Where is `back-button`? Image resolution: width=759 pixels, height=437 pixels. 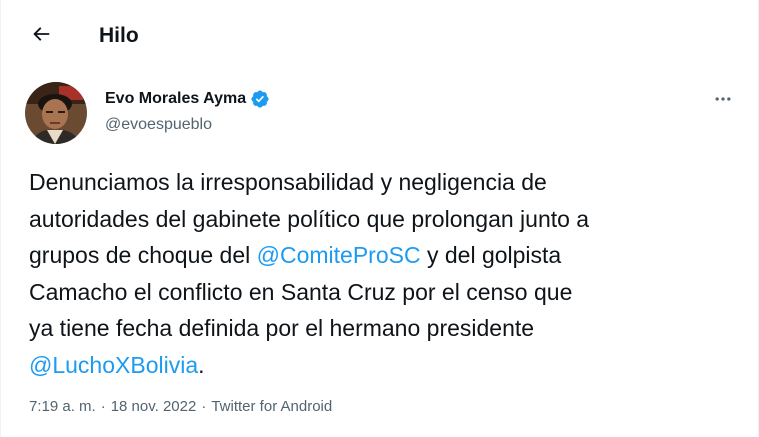 back-button is located at coordinates (41, 36).